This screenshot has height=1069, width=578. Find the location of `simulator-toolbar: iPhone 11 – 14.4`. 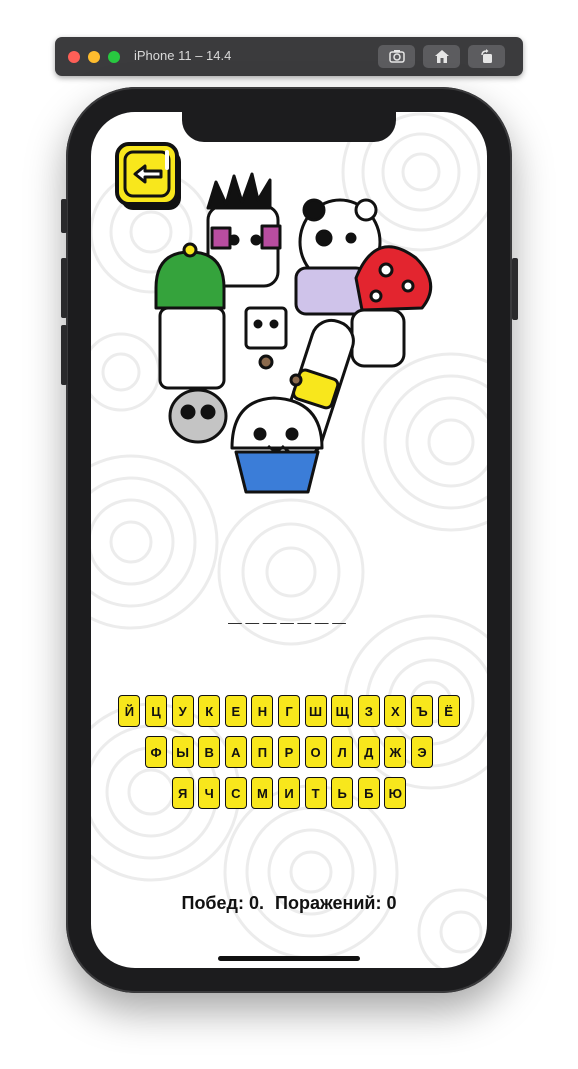

simulator-toolbar: iPhone 11 – 14.4 is located at coordinates (289, 56).